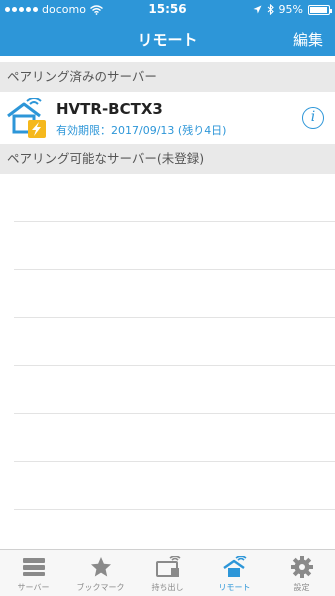 The image size is (335, 596). What do you see at coordinates (141, 130) in the screenshot?
I see `server-expiry: 有効期限：2017/09/13 (残り4日)` at bounding box center [141, 130].